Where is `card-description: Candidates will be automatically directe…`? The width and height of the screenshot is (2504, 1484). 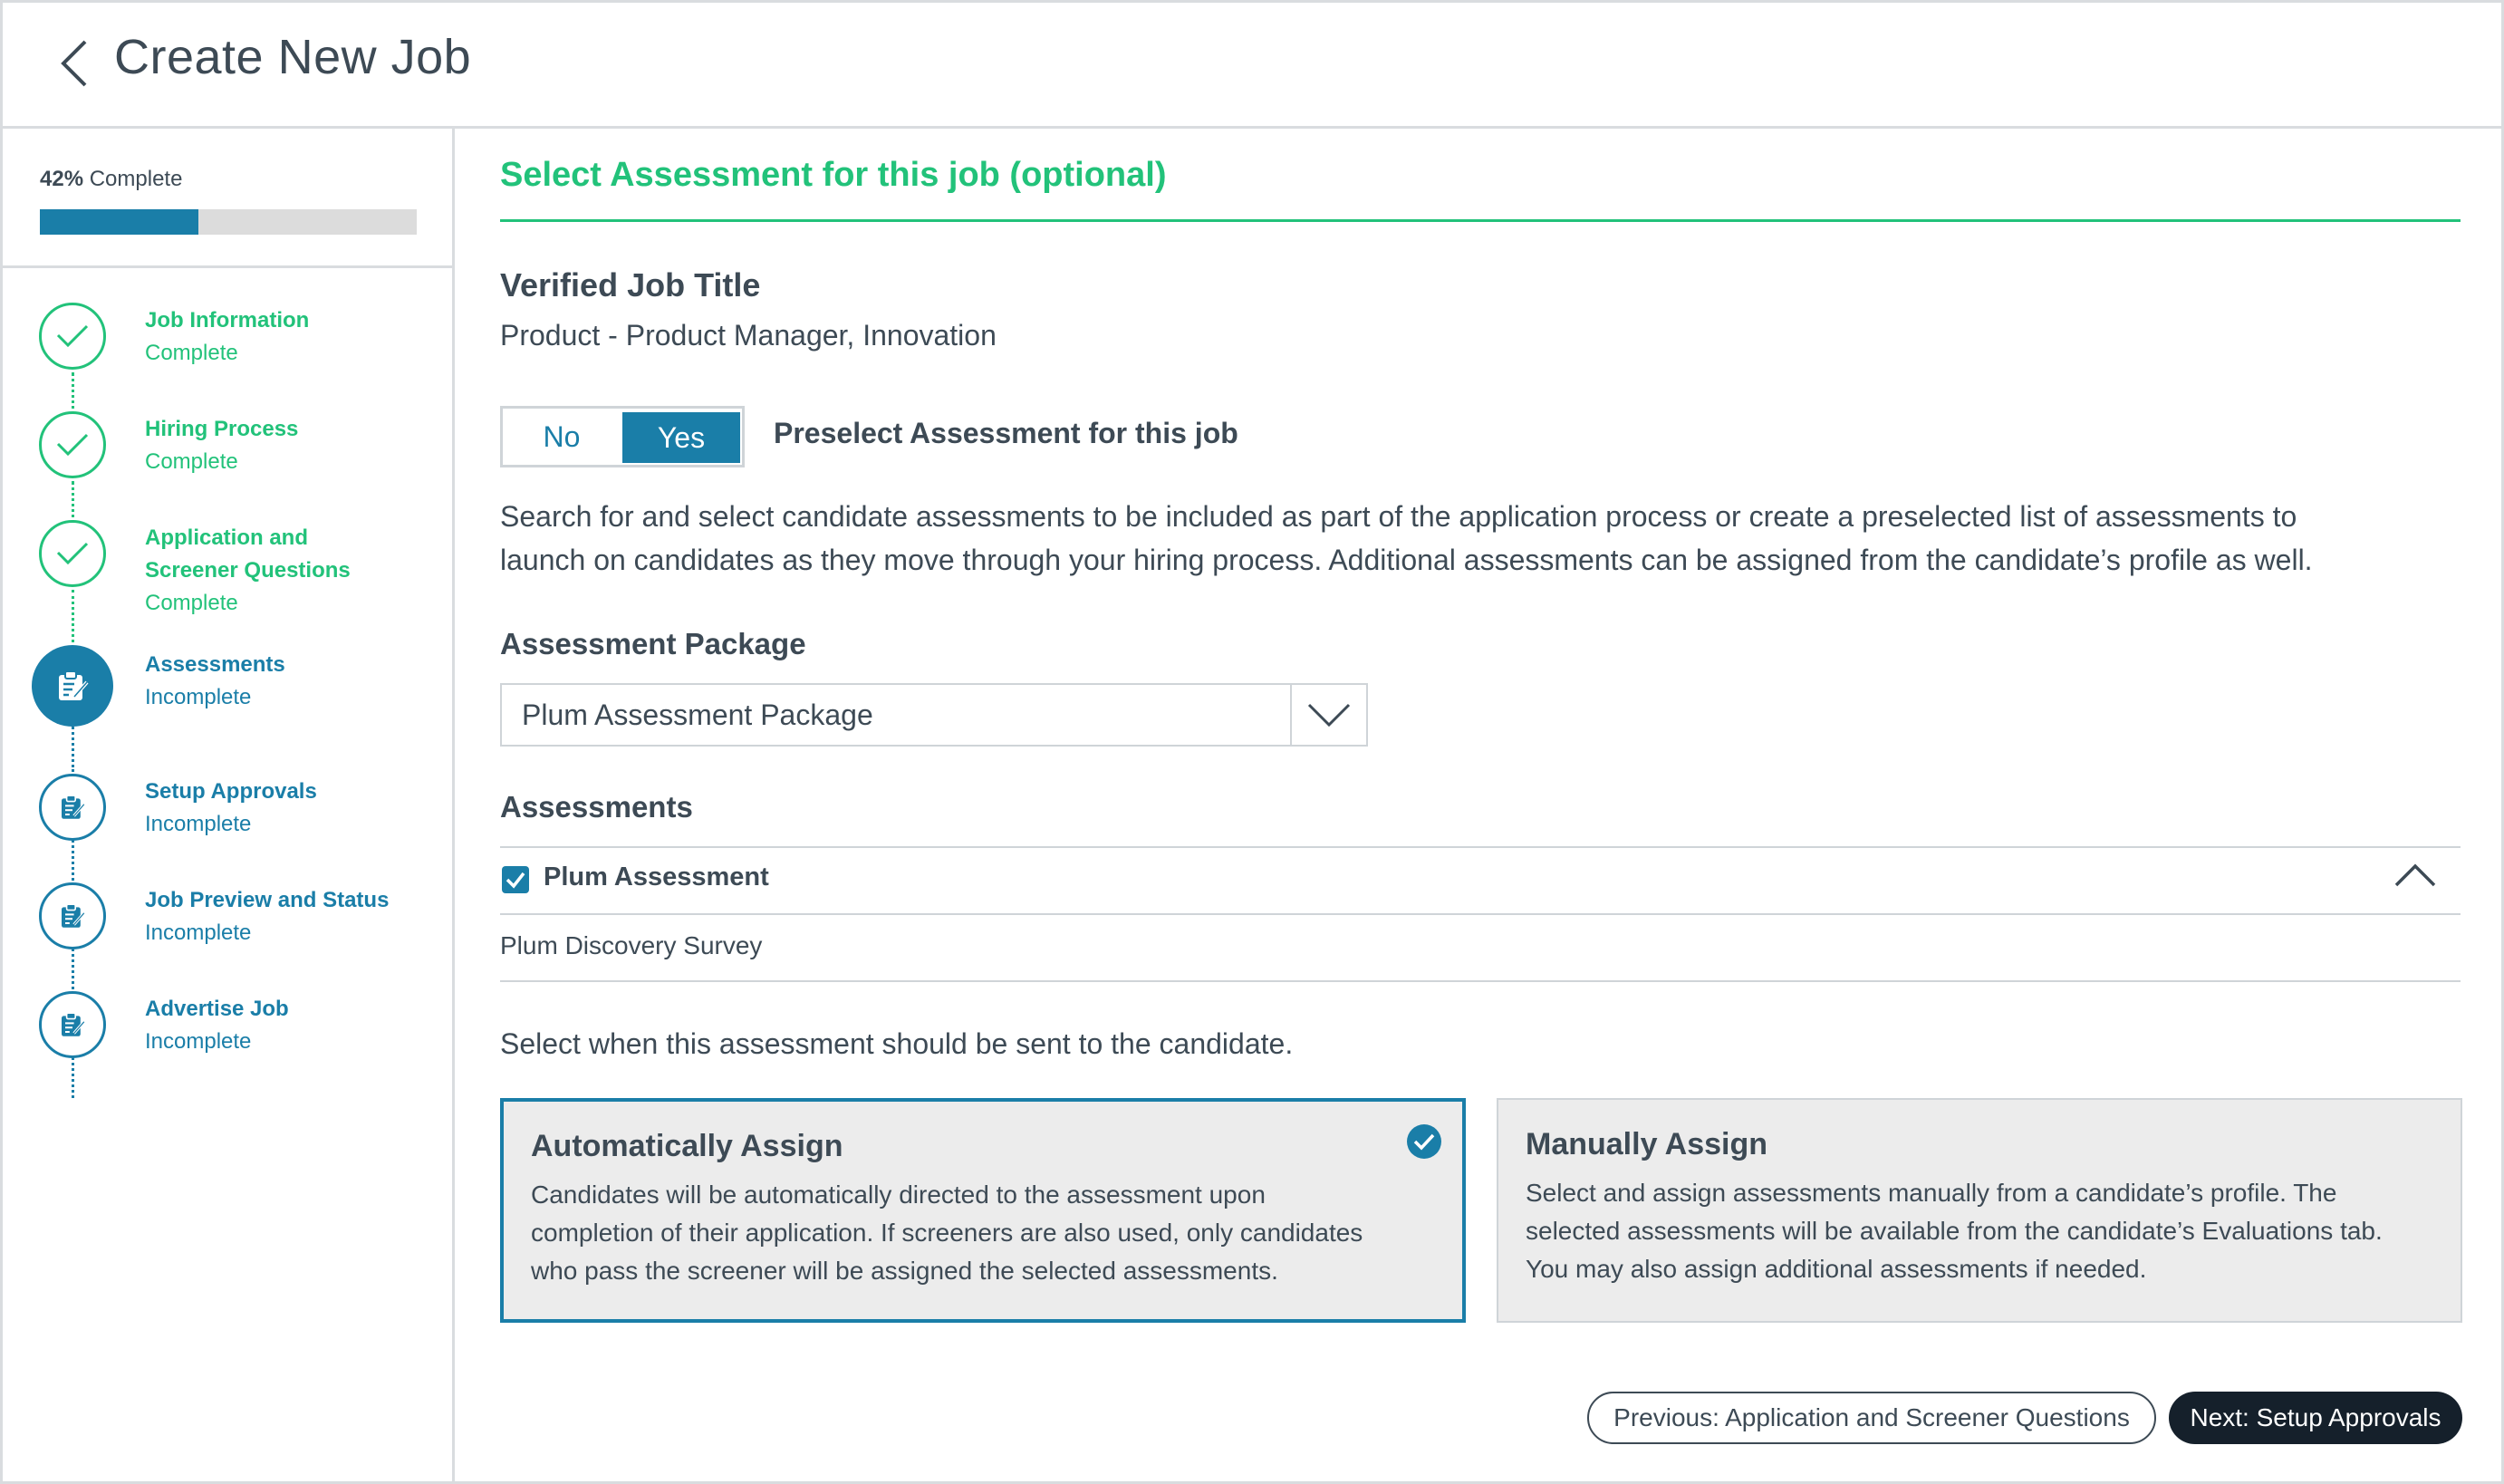
card-description: Candidates will be automatically directe… is located at coordinates (947, 1233).